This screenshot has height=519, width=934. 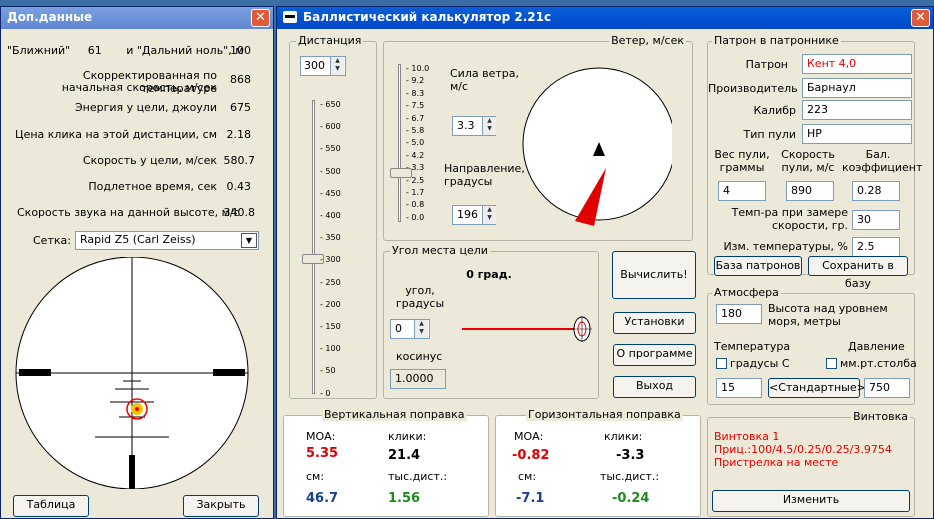 I want to click on rifle-title: Винтовка, so click(x=880, y=416).